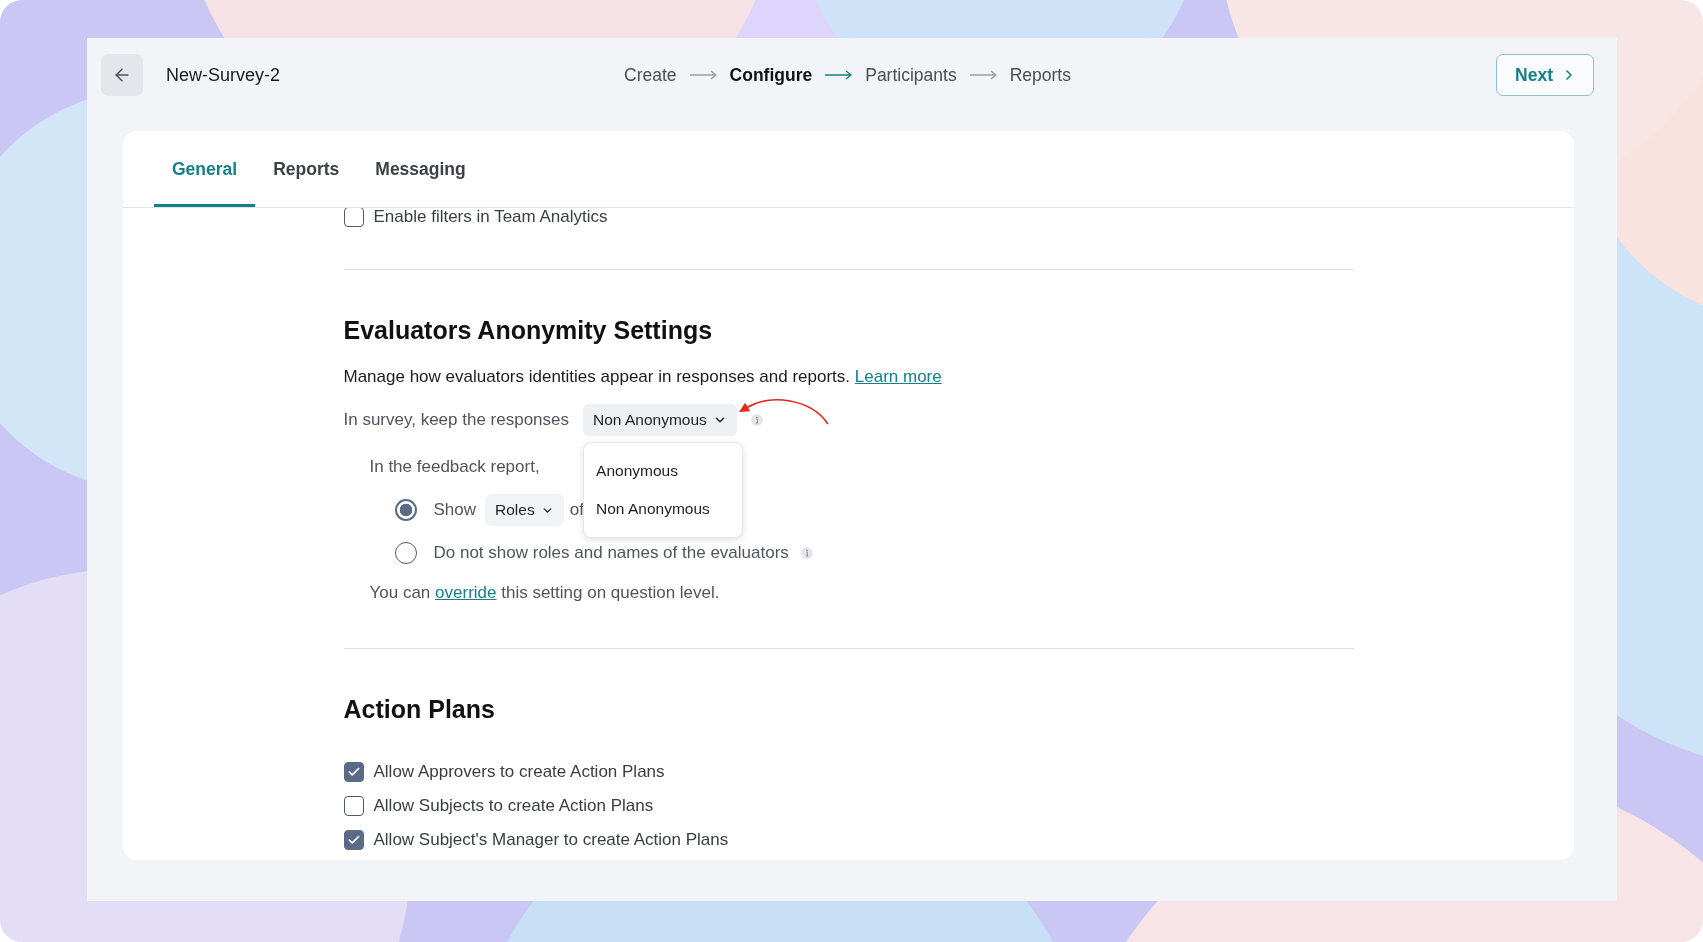 This screenshot has width=1703, height=942. Describe the element at coordinates (611, 553) in the screenshot. I see `radio-label: Do not show roles and names of the evaluators` at that location.